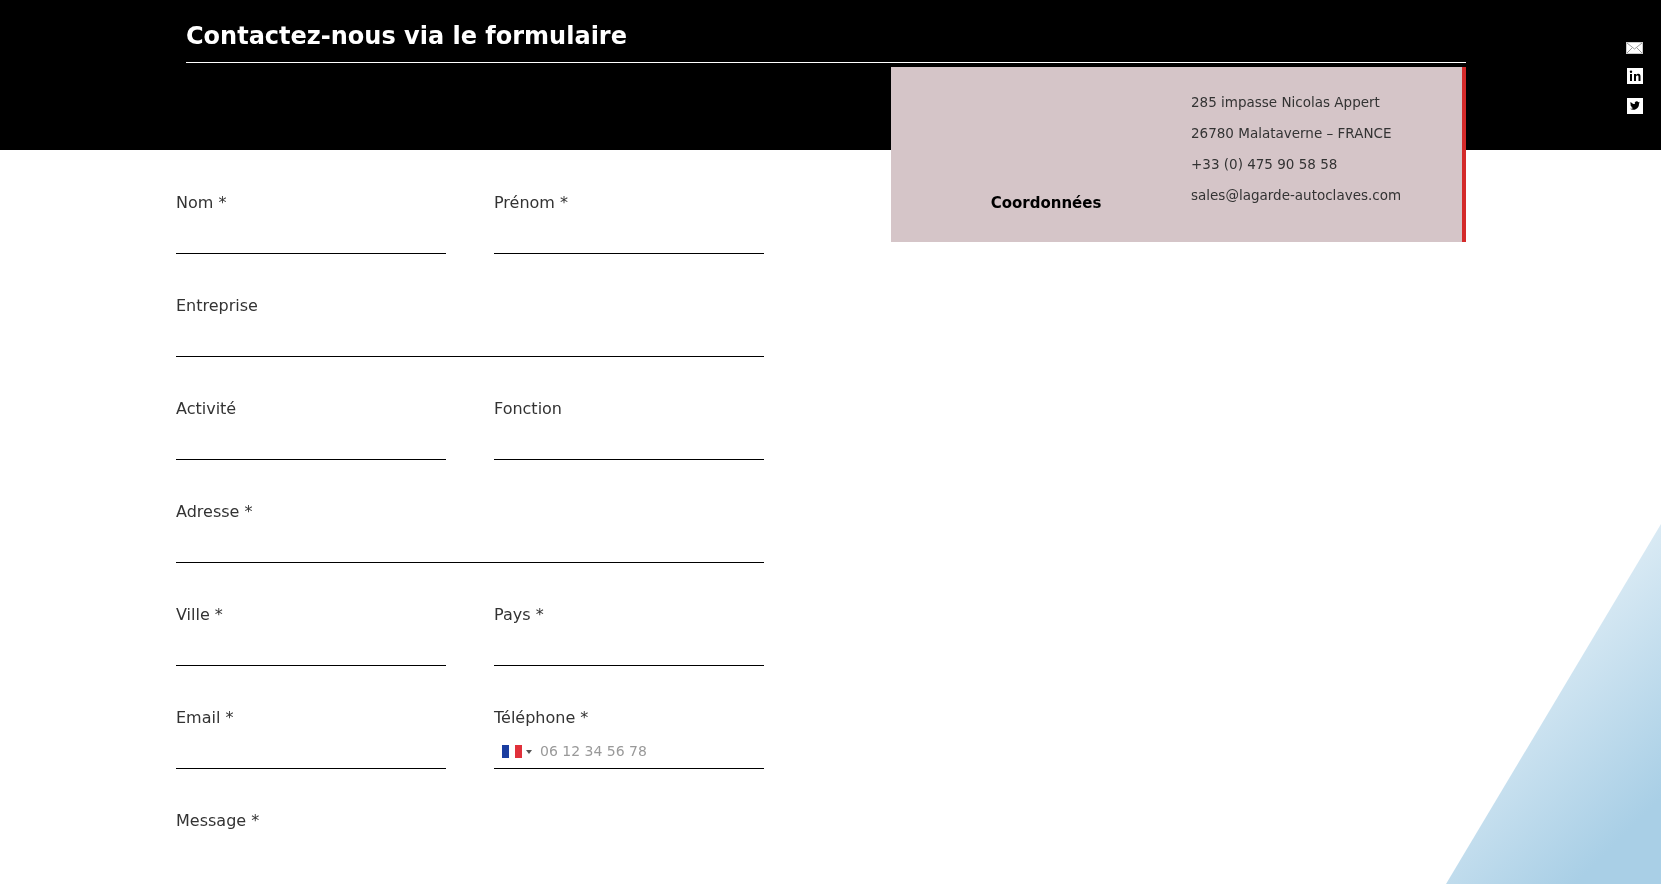 The width and height of the screenshot is (1661, 884). I want to click on field-label: Nom *, so click(202, 203).